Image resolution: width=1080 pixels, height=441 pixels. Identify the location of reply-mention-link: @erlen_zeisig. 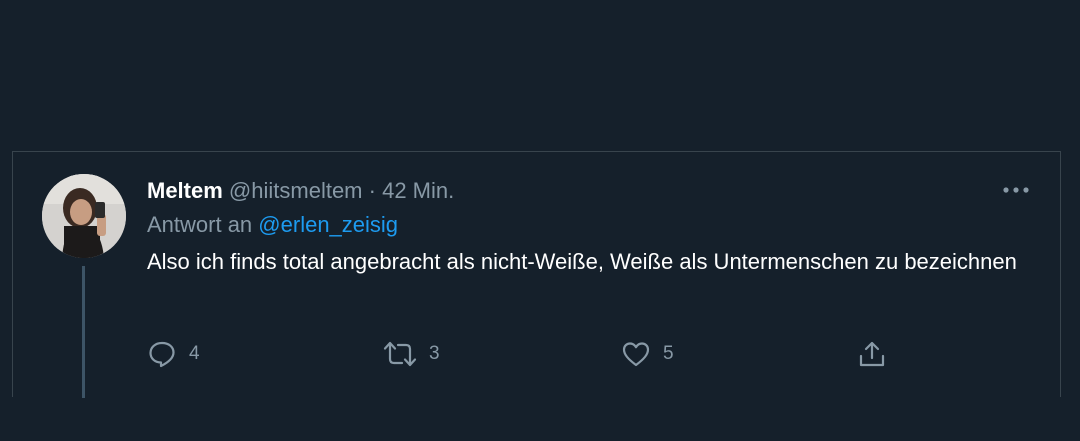
(328, 224).